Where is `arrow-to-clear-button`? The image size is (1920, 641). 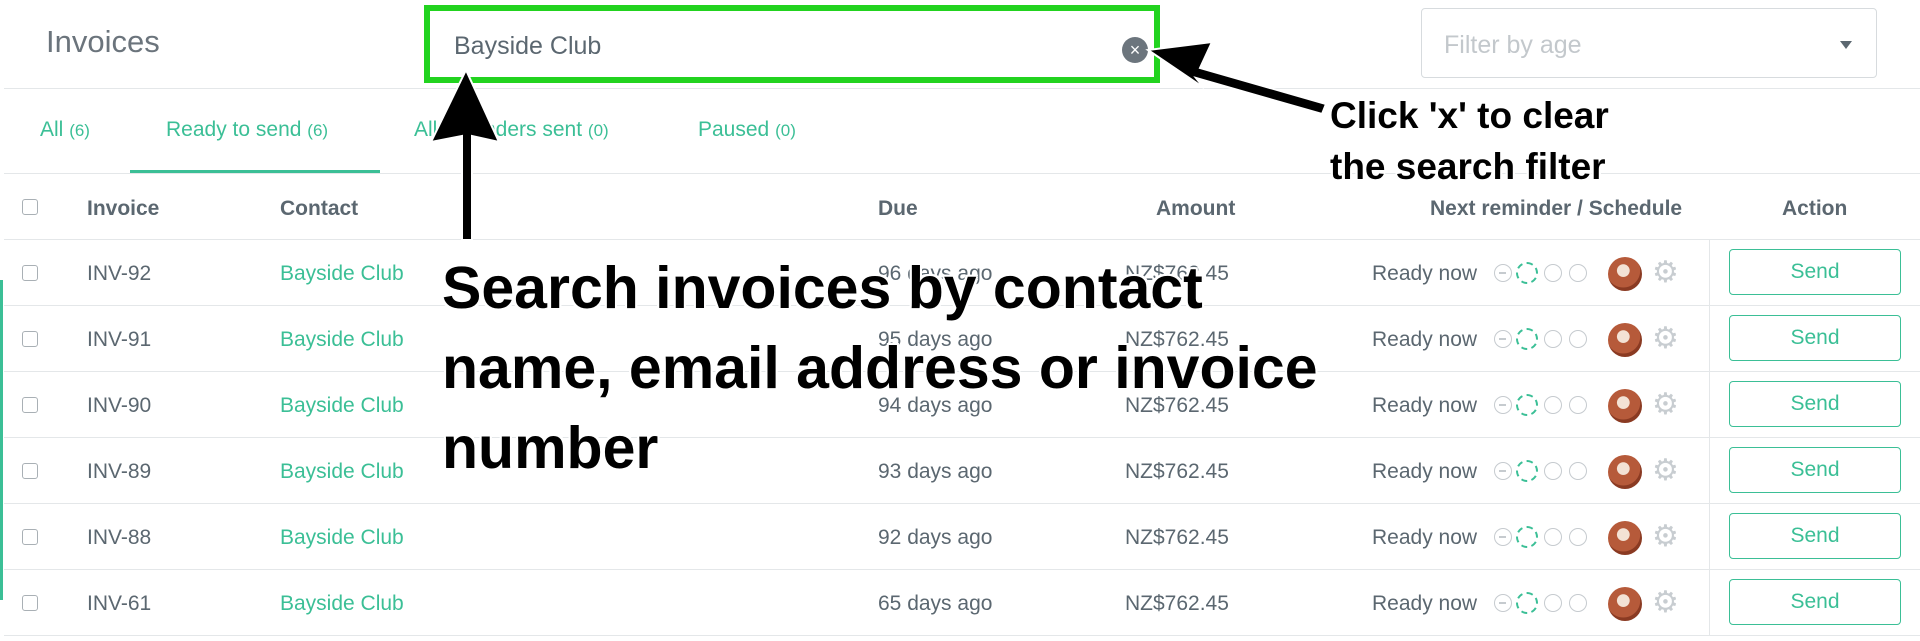 arrow-to-clear-button is located at coordinates (1236, 78).